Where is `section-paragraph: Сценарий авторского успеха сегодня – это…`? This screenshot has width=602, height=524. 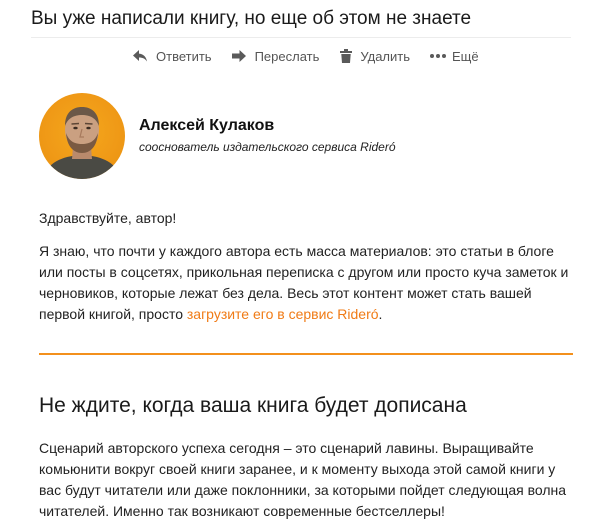
section-paragraph: Сценарий авторского успеха сегодня – это… is located at coordinates (303, 479).